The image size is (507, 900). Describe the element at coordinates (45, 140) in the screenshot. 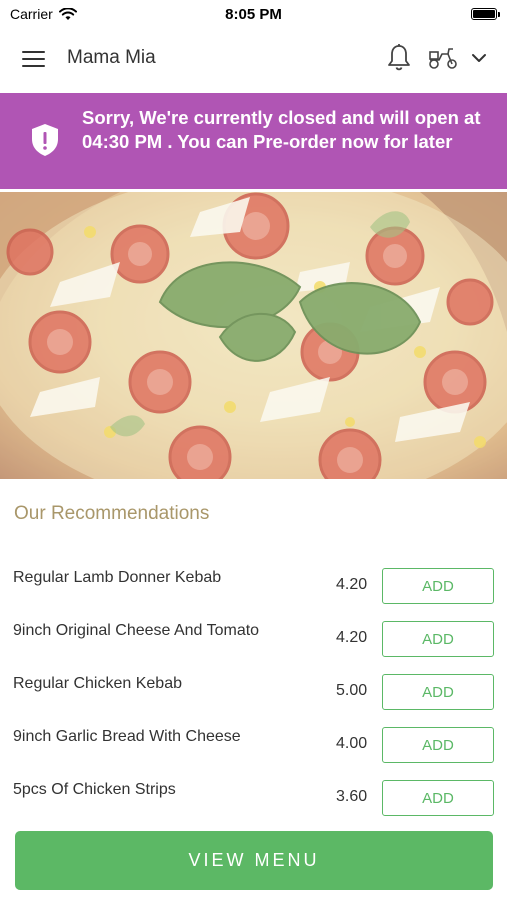

I see `shield-alert-icon` at that location.